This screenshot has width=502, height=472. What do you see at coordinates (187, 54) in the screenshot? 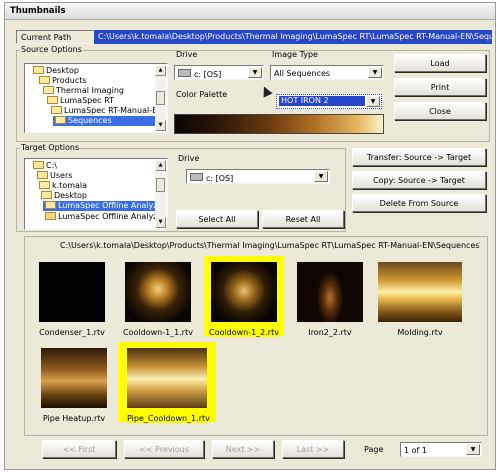
I see `source-drive-label: Drive` at bounding box center [187, 54].